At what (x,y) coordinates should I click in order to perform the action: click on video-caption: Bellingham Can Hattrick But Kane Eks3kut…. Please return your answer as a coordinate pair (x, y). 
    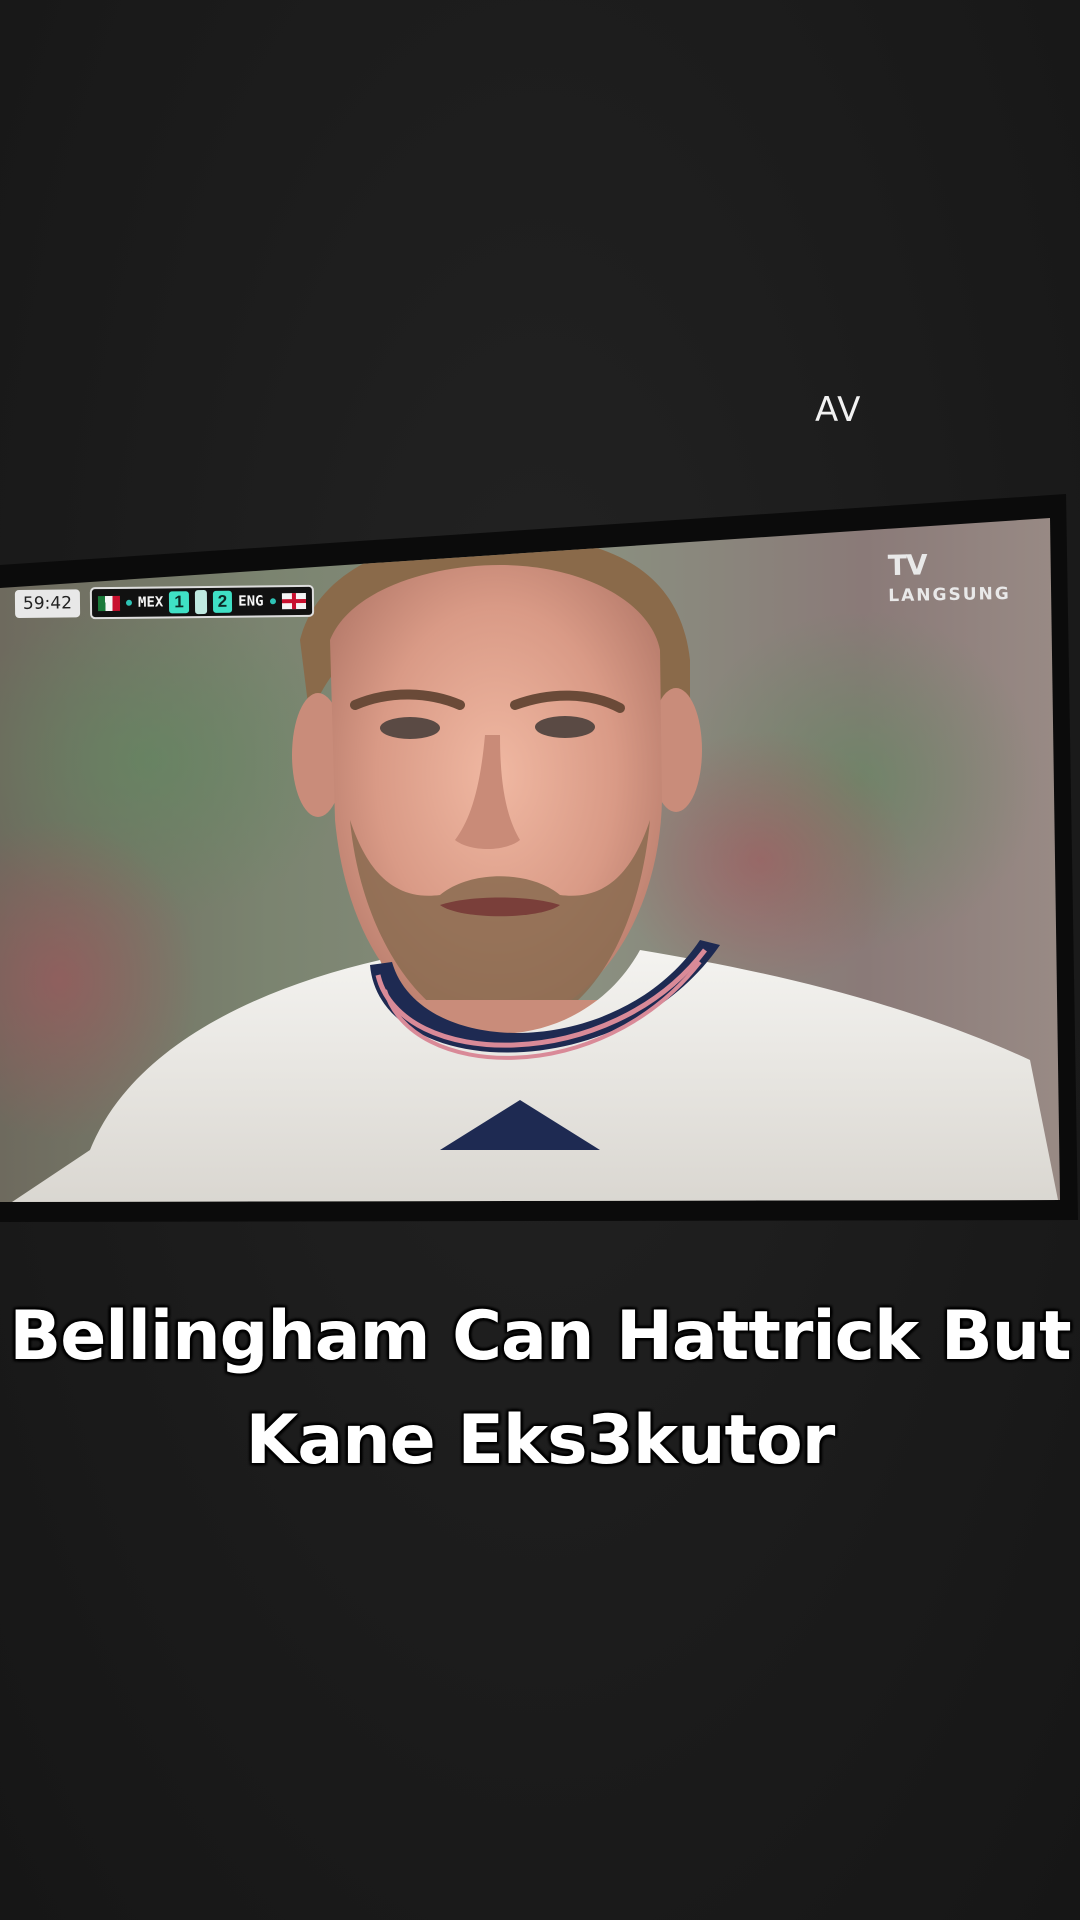
    Looking at the image, I should click on (540, 1389).